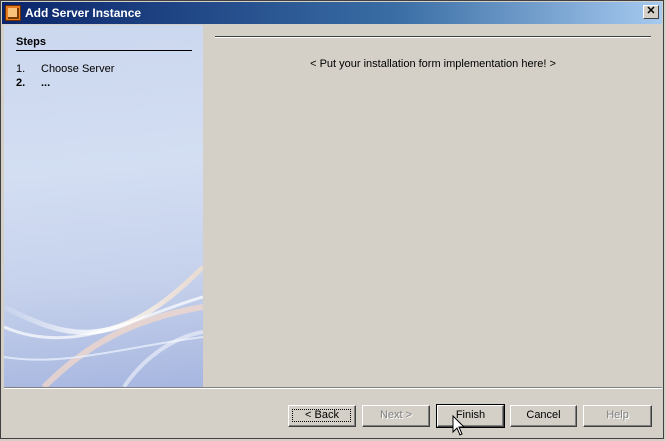 This screenshot has height=441, width=666. Describe the element at coordinates (651, 12) in the screenshot. I see `close-button: ✕` at that location.